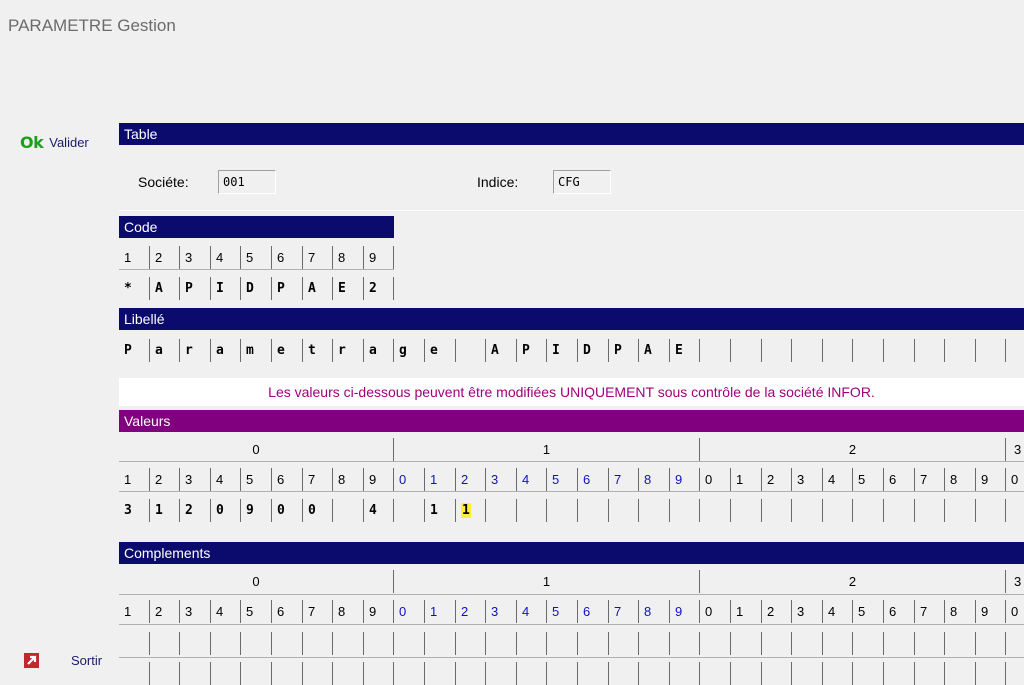  What do you see at coordinates (348, 288) in the screenshot?
I see `code-char-cell: E` at bounding box center [348, 288].